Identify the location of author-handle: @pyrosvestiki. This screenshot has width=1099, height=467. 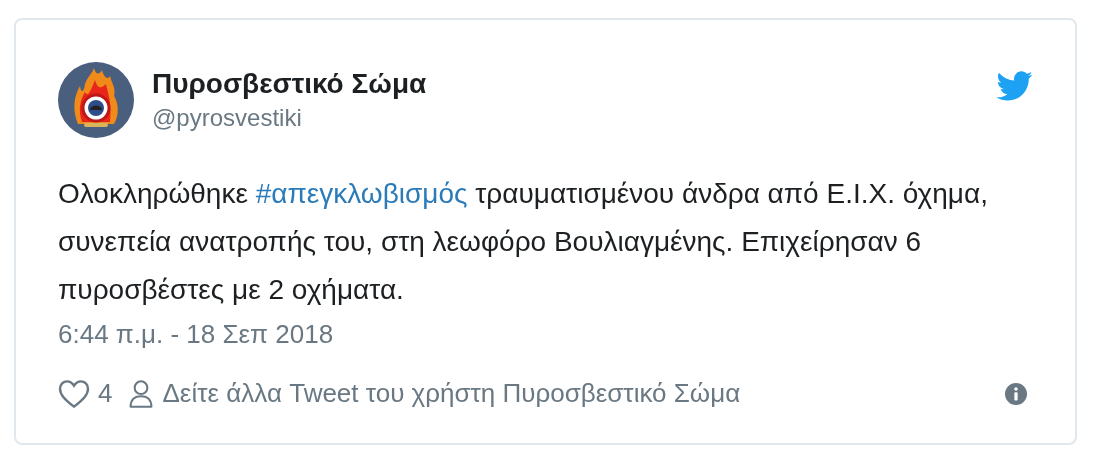
(289, 118).